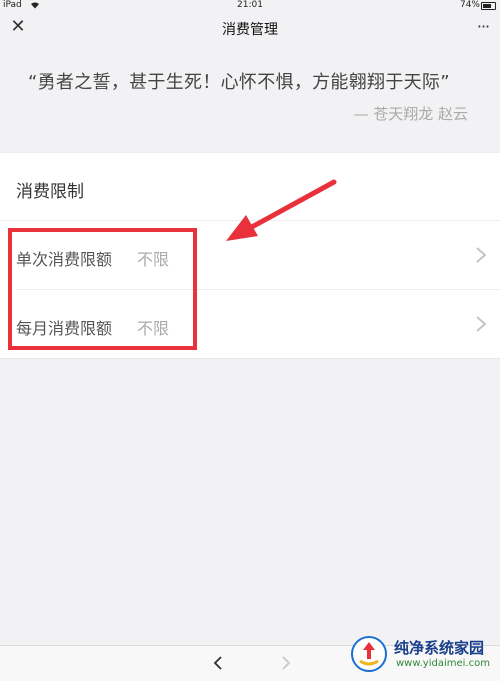 Image resolution: width=500 pixels, height=681 pixels. What do you see at coordinates (483, 27) in the screenshot?
I see `more-icon: ···` at bounding box center [483, 27].